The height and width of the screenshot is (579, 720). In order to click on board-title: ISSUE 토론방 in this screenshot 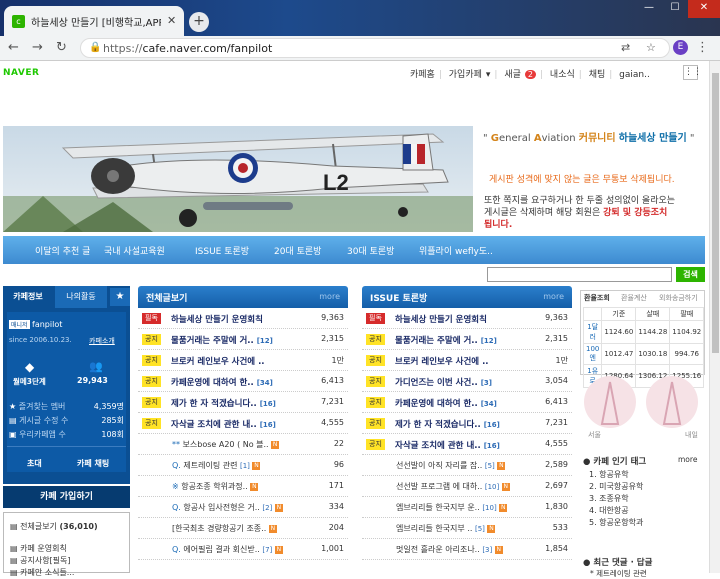, I will do `click(398, 297)`.